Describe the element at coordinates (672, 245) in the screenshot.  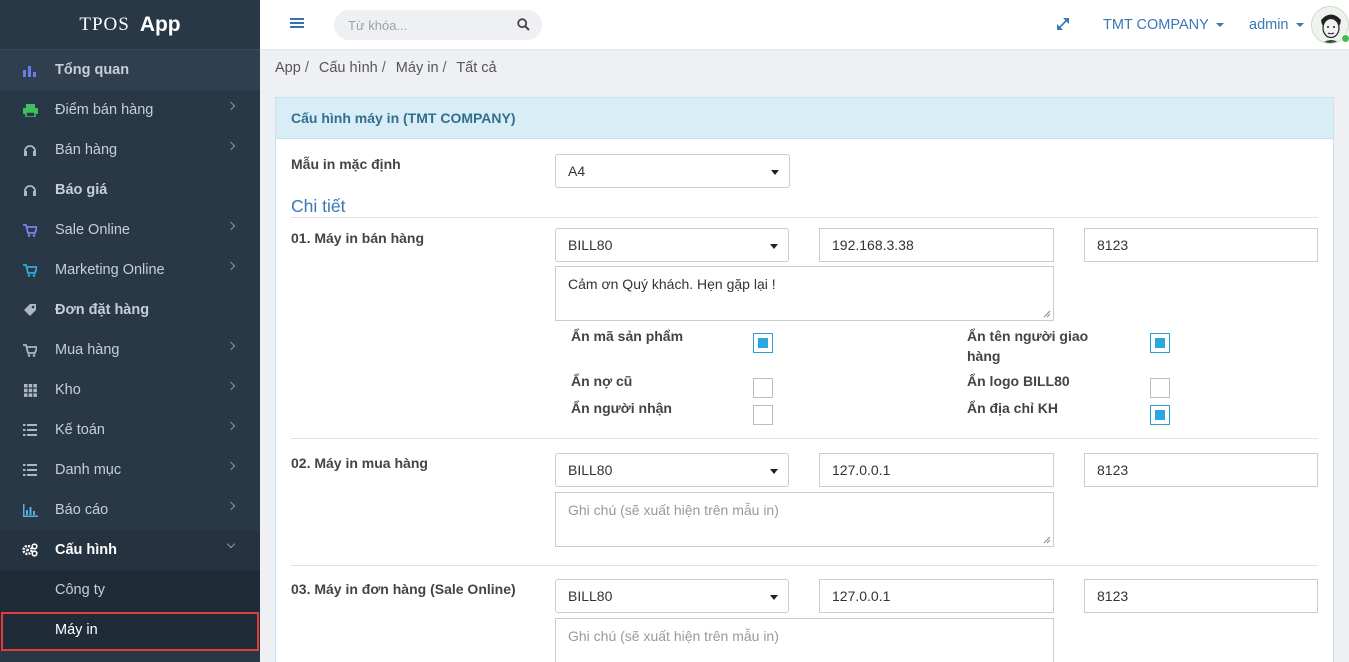
I see `printer-1-template-select: BILL80` at that location.